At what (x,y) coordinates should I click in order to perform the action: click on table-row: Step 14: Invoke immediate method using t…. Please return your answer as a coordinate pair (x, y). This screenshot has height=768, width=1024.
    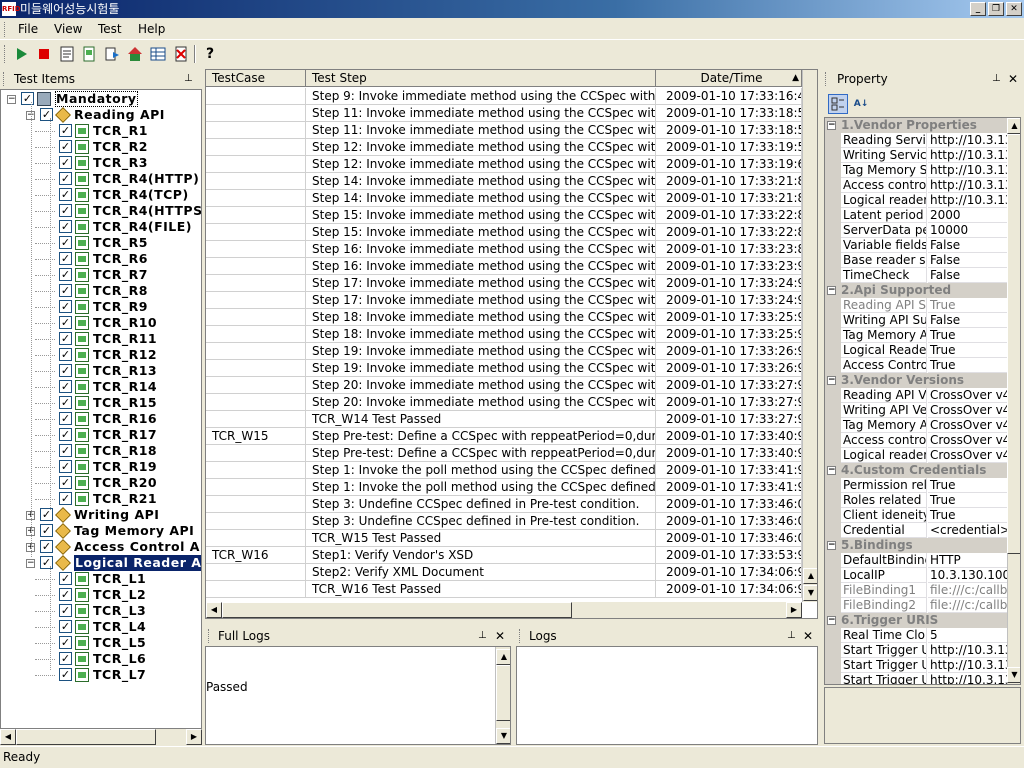
    Looking at the image, I should click on (504, 198).